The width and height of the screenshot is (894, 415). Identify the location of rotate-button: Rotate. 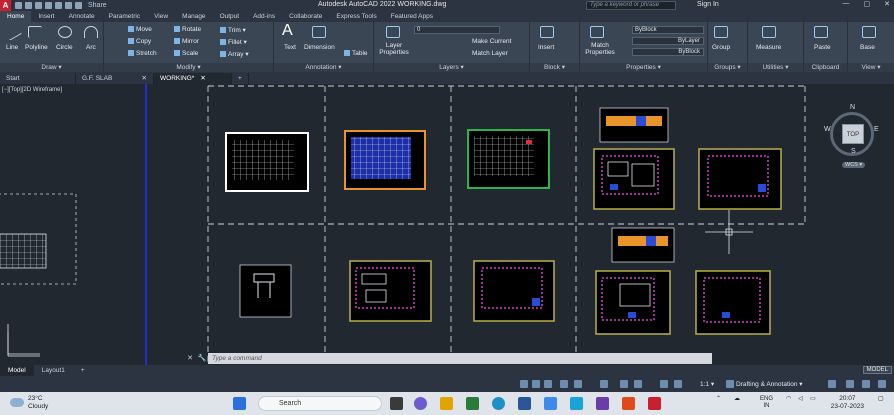
(187, 29).